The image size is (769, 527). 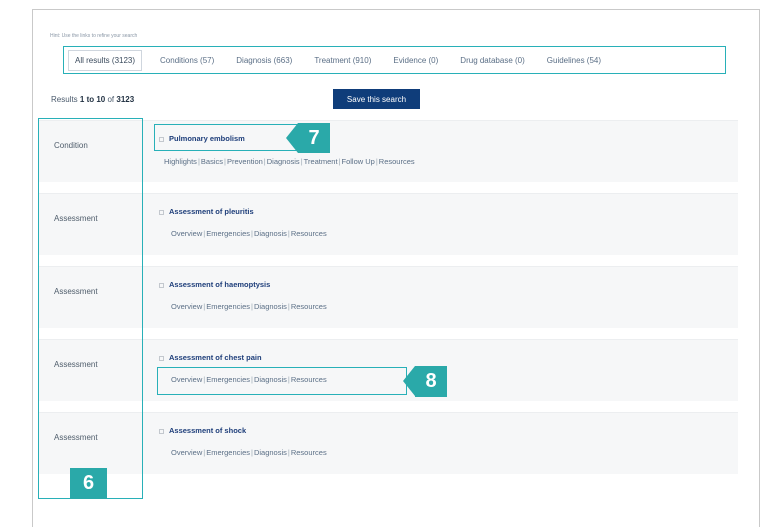 I want to click on result-title-text: Assessment of chest pain, so click(x=215, y=357).